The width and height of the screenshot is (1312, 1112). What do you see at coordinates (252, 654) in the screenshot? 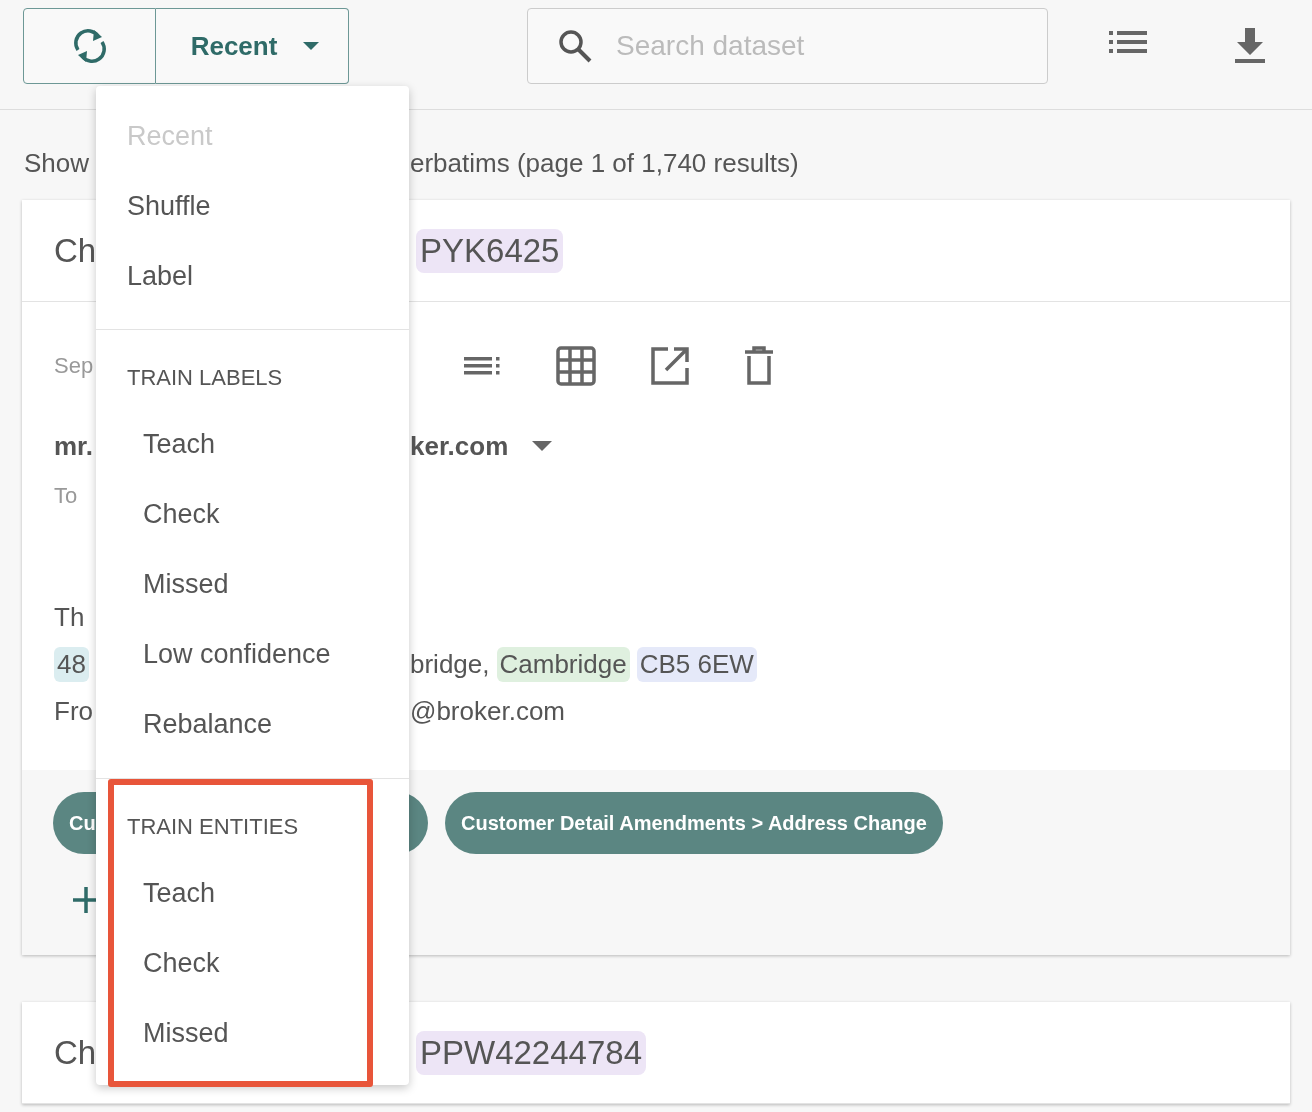
I see `menu-item: Low confidence` at bounding box center [252, 654].